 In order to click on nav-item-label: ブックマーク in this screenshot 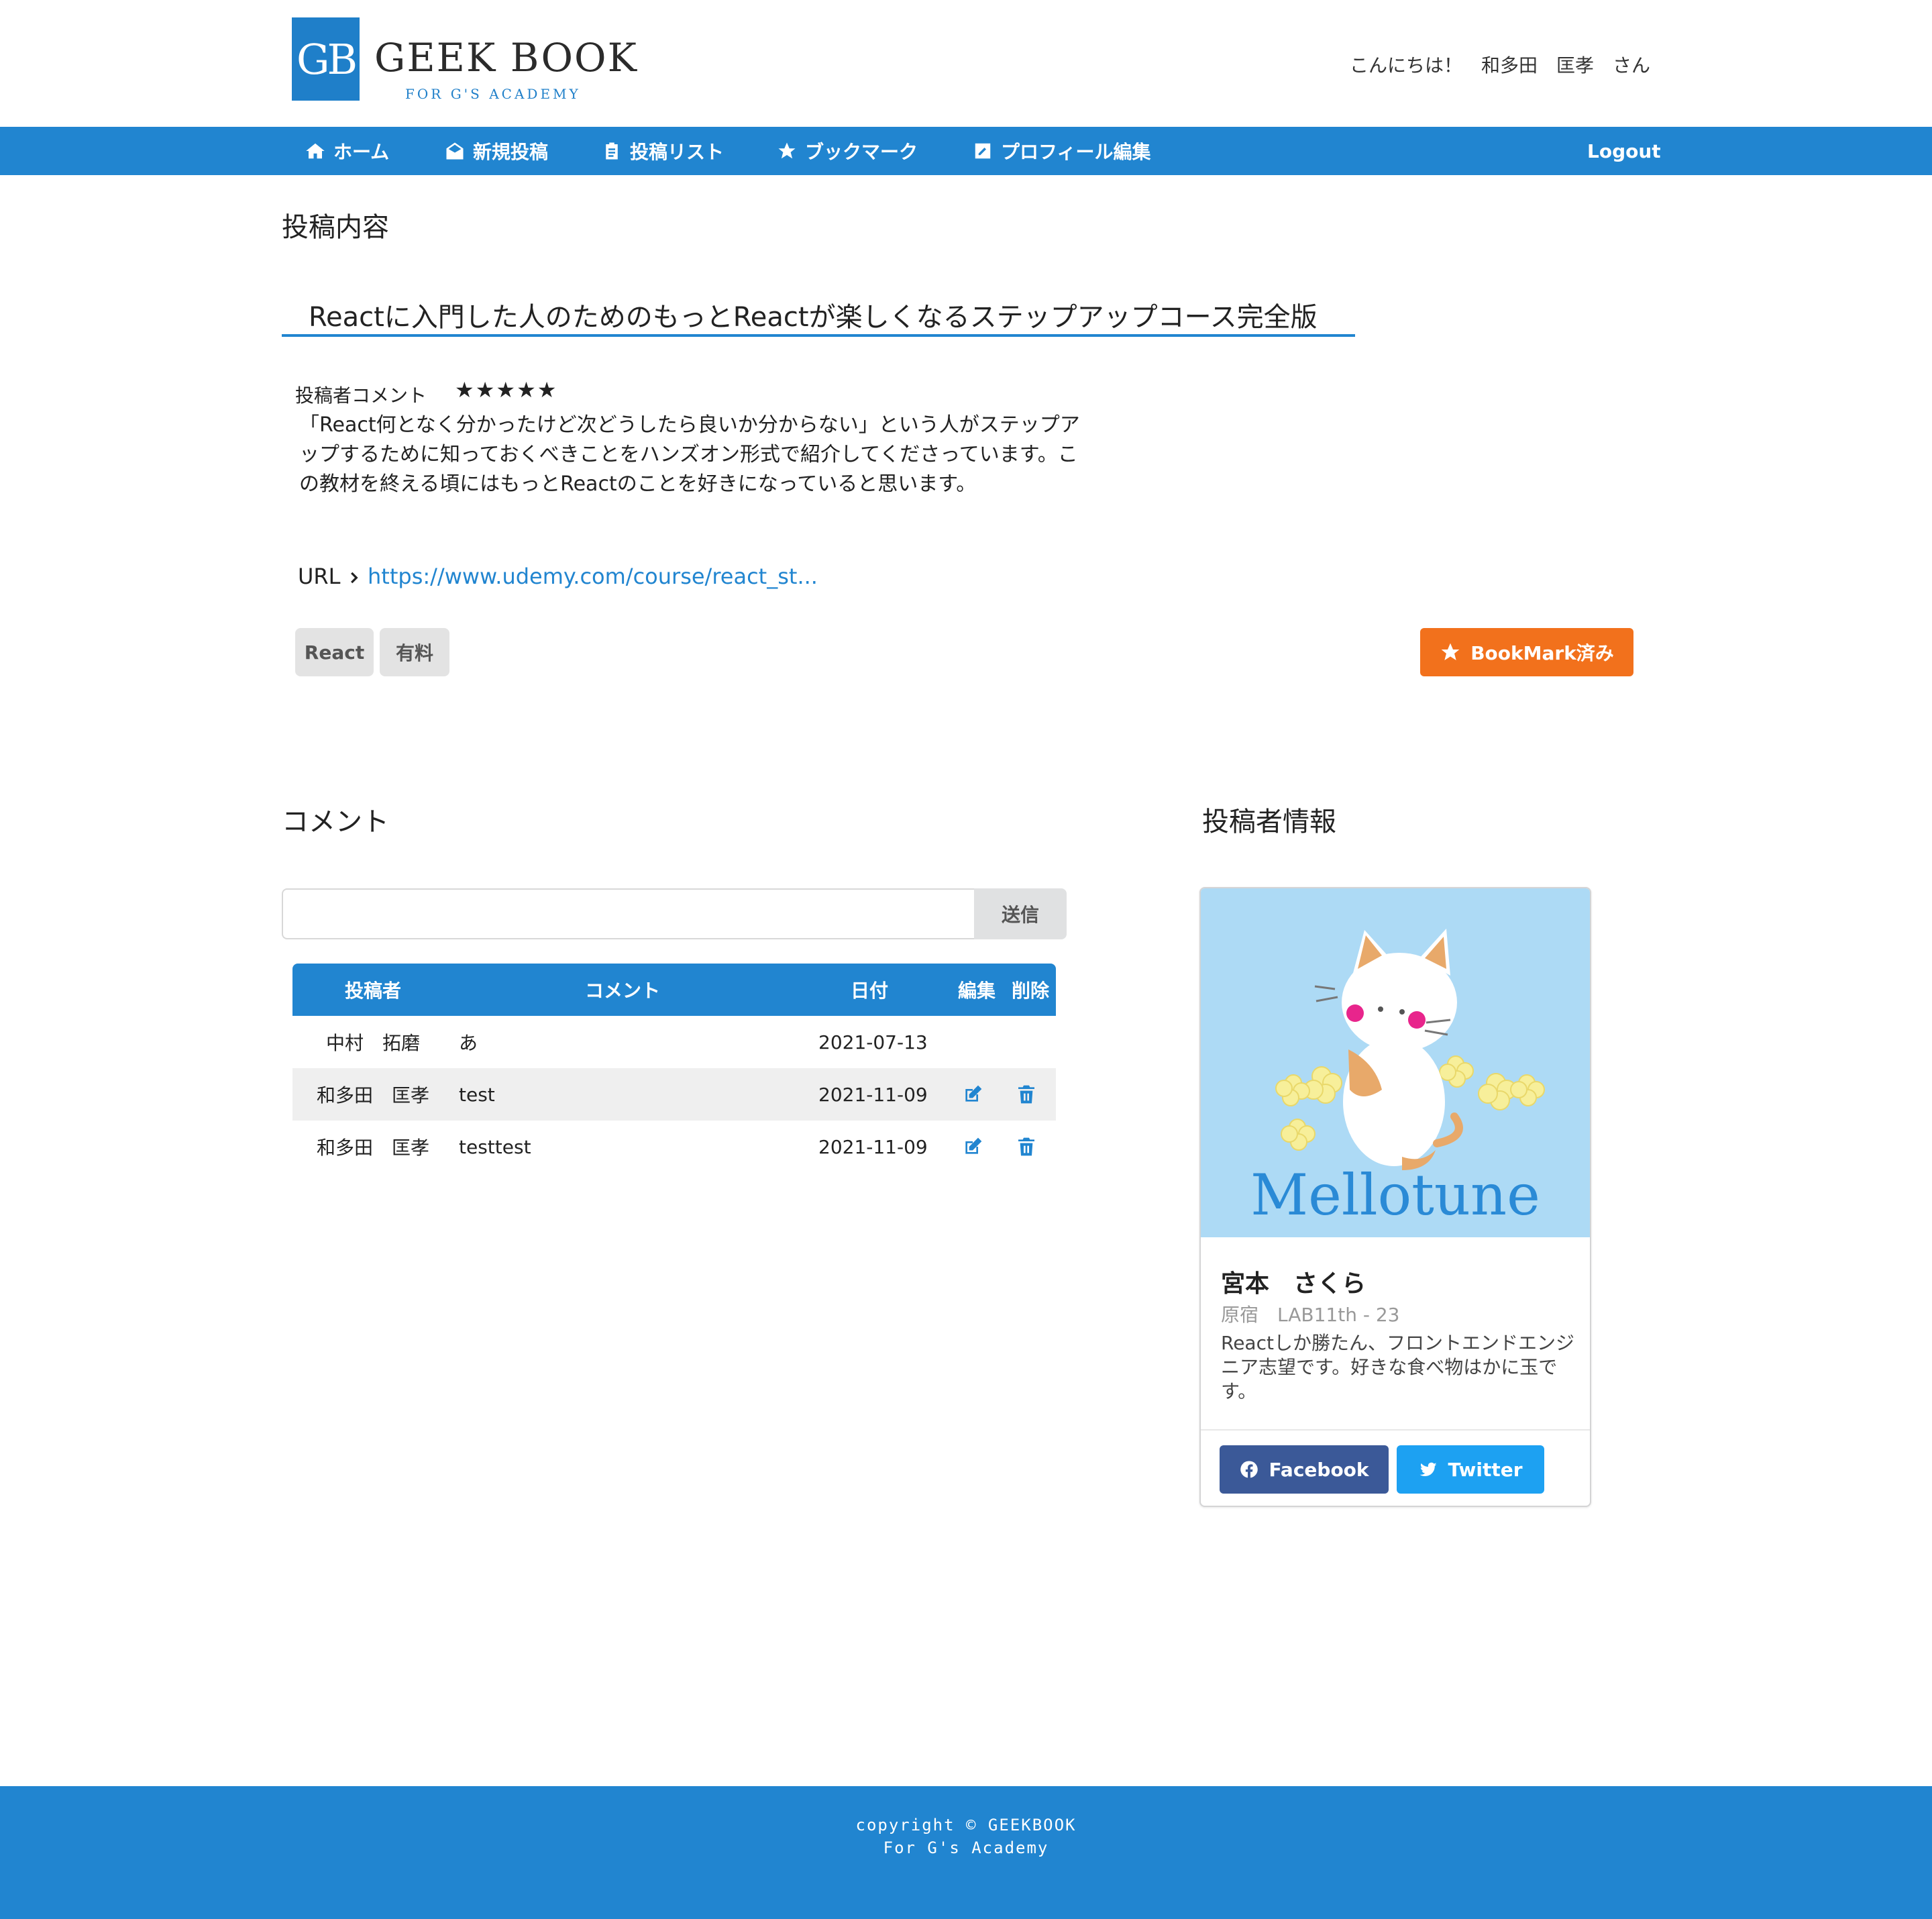, I will do `click(861, 152)`.